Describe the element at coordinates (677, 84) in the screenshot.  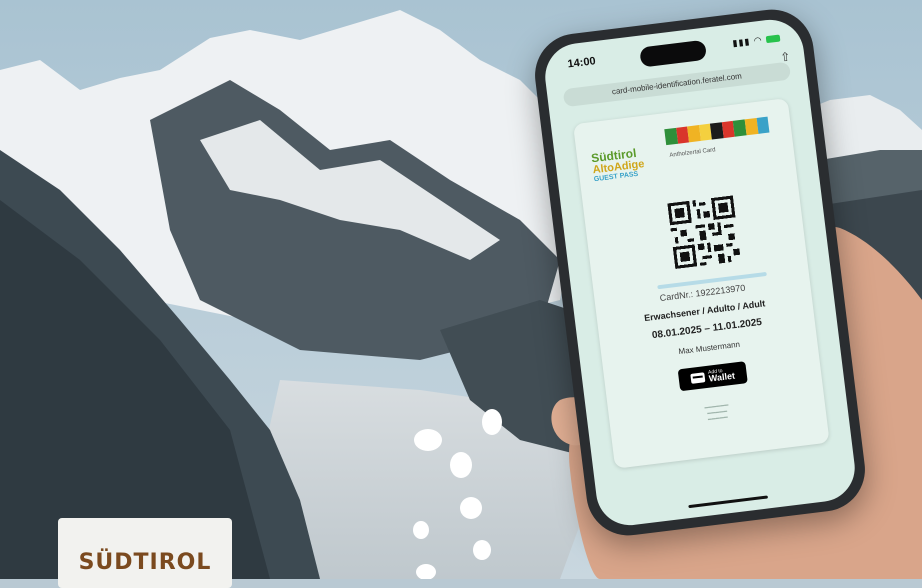
I see `url-bar: card-mobile-identification.feratel.com` at that location.